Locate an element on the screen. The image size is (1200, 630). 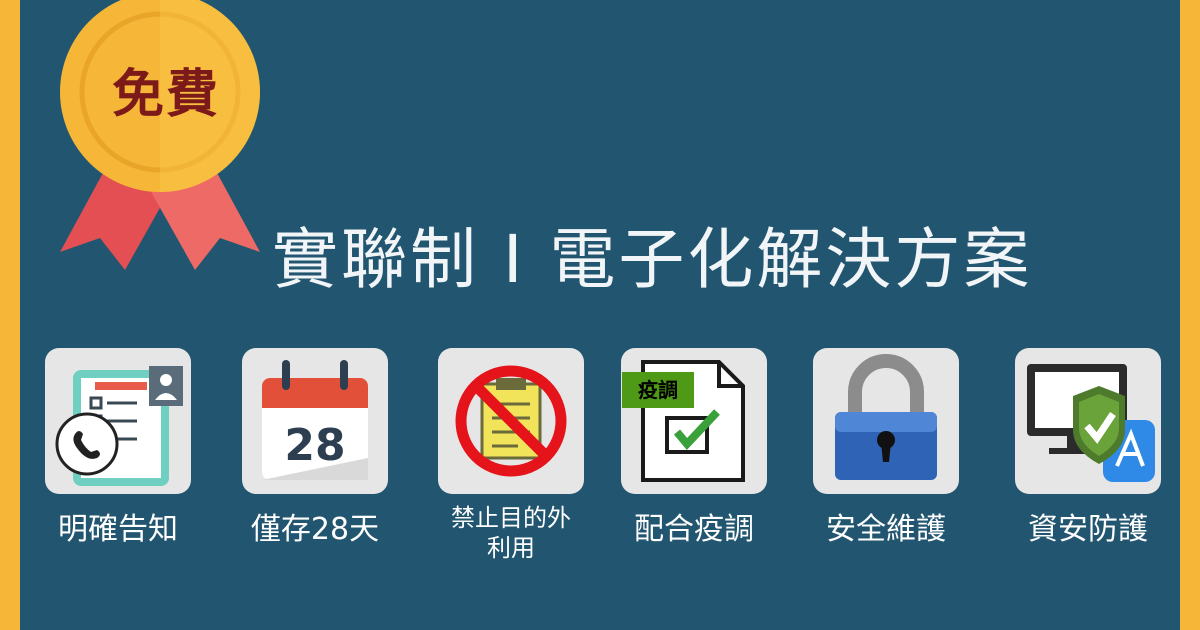
feature-tile-prohibited is located at coordinates (511, 421).